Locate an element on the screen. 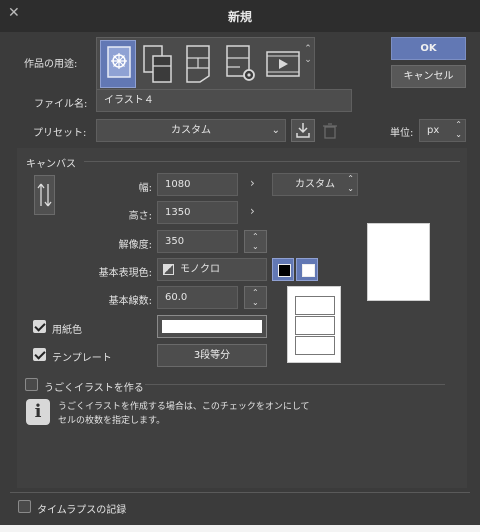 The width and height of the screenshot is (480, 532). animation-icon is located at coordinates (283, 64).